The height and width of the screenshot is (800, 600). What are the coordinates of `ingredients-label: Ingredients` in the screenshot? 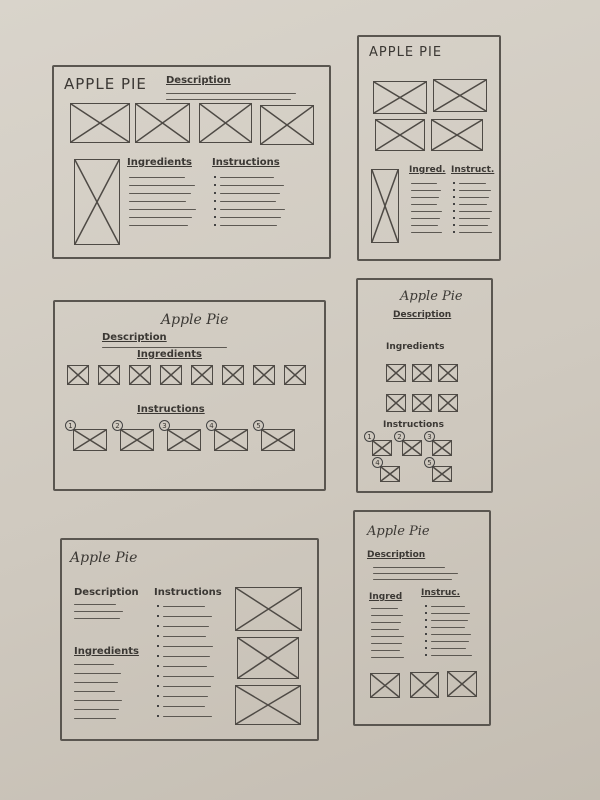 It's located at (159, 162).